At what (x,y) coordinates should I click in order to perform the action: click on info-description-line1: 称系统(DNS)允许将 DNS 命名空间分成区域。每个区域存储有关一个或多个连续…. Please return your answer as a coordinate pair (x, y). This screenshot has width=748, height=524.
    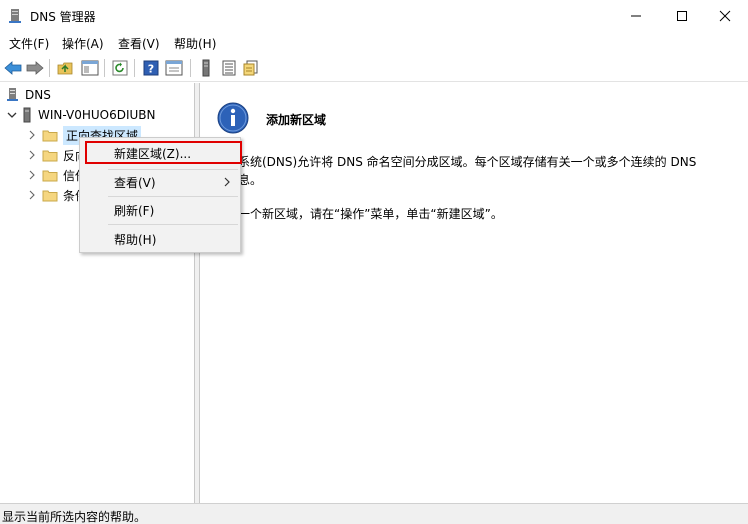
    Looking at the image, I should click on (461, 162).